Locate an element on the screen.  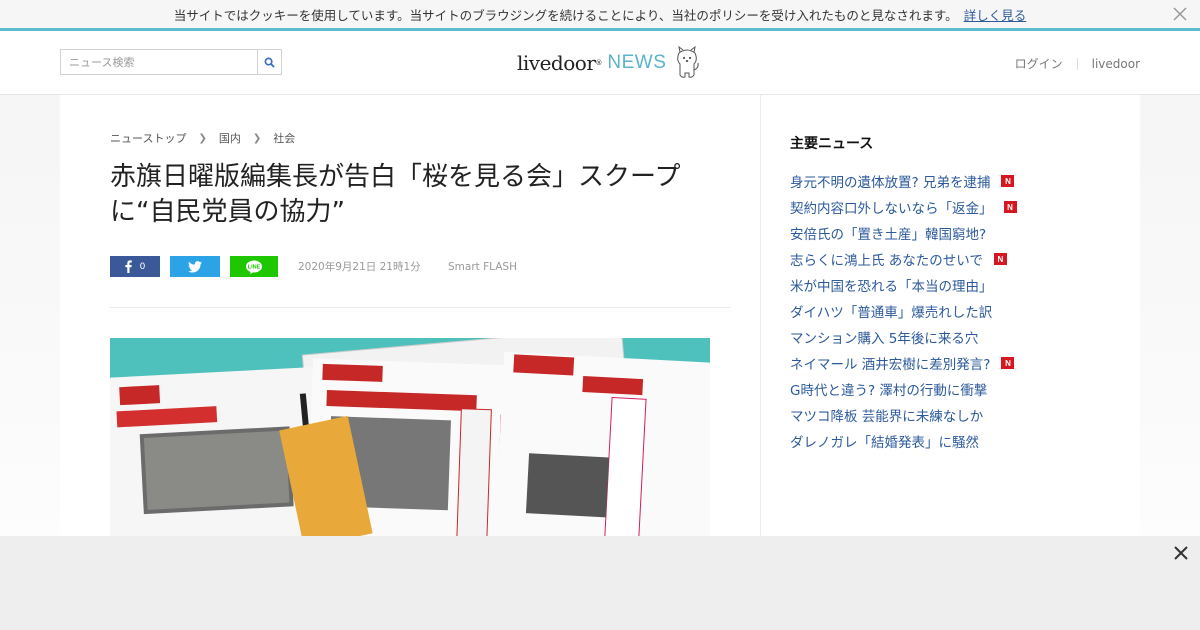
site-header: livedoor ® NEWS ログイン livedoor is located at coordinates (600, 63).